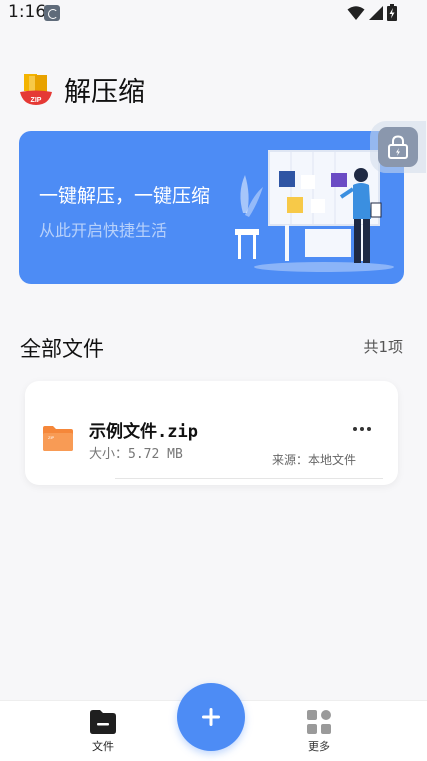 This screenshot has height=761, width=427. Describe the element at coordinates (213, 13) in the screenshot. I see `status-bar: 1:16` at that location.